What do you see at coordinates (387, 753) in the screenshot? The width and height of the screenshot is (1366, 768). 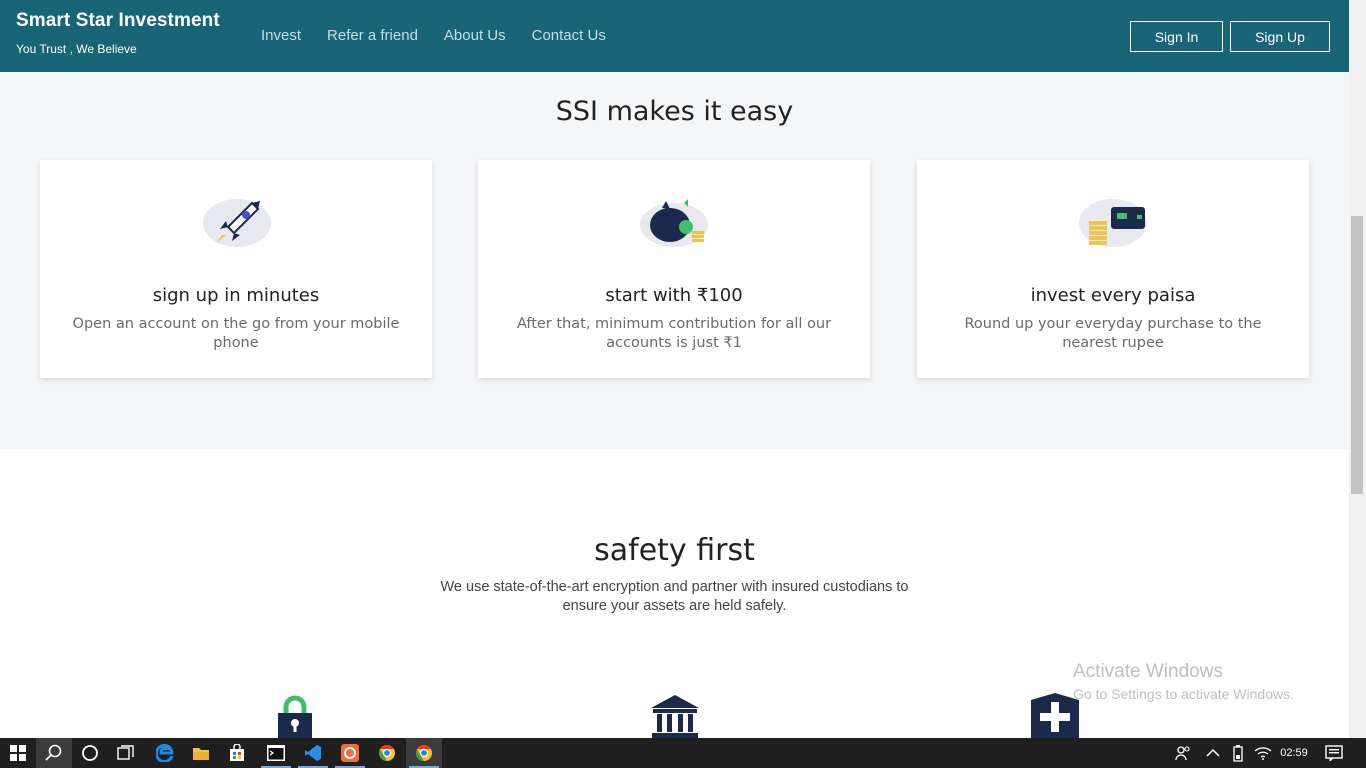 I see `chrome-icon` at bounding box center [387, 753].